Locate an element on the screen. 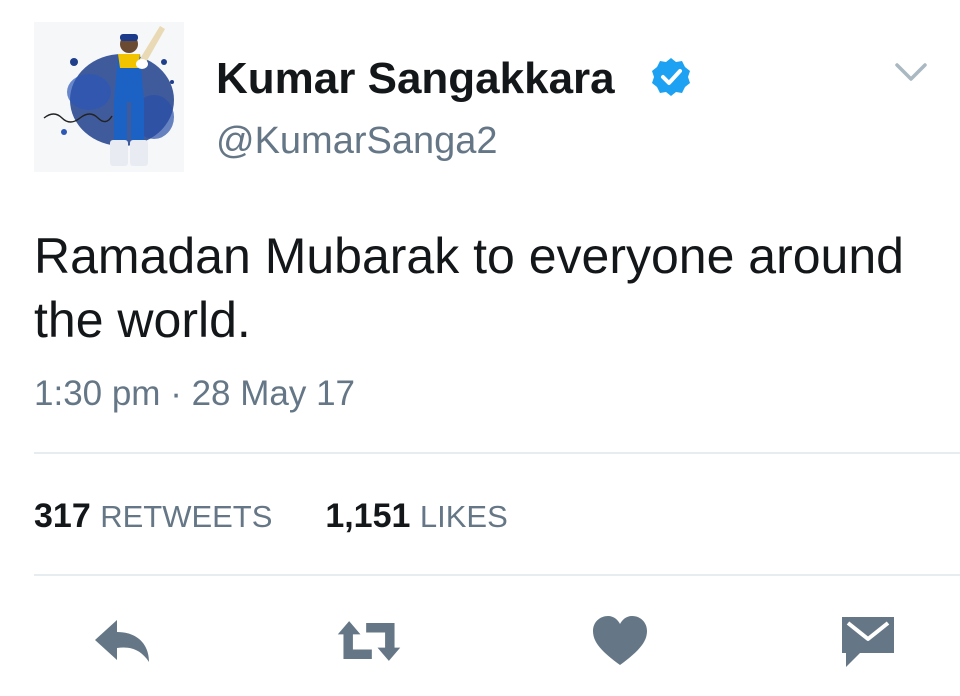  retweet-icon is located at coordinates (369, 641).